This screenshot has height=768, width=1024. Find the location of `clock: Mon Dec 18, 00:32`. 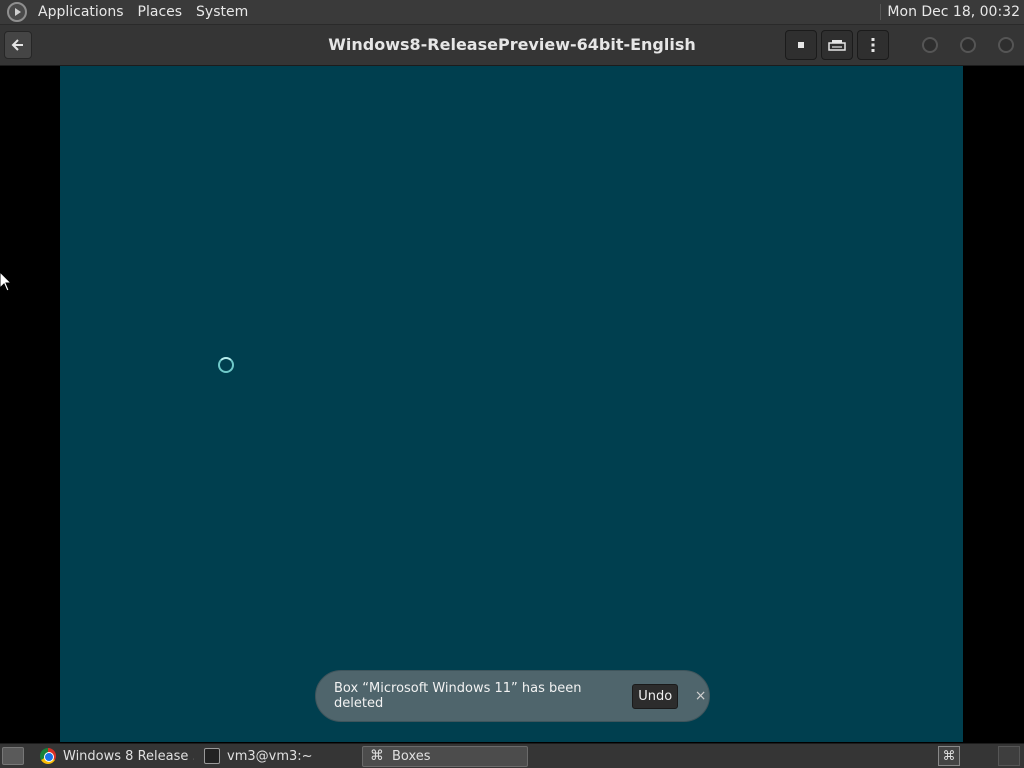

clock: Mon Dec 18, 00:32 is located at coordinates (950, 12).